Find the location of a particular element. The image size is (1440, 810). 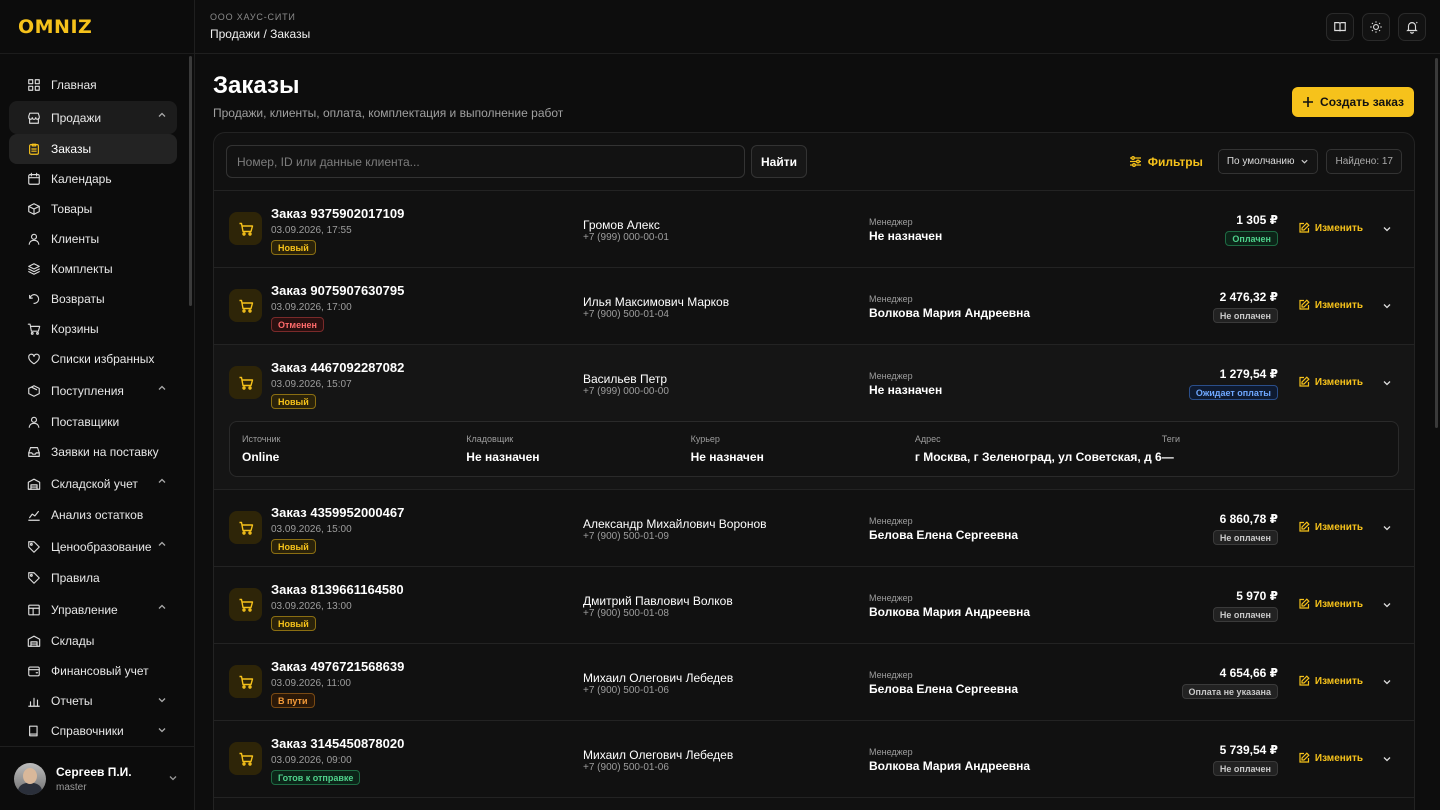

bell-icon is located at coordinates (1412, 27).